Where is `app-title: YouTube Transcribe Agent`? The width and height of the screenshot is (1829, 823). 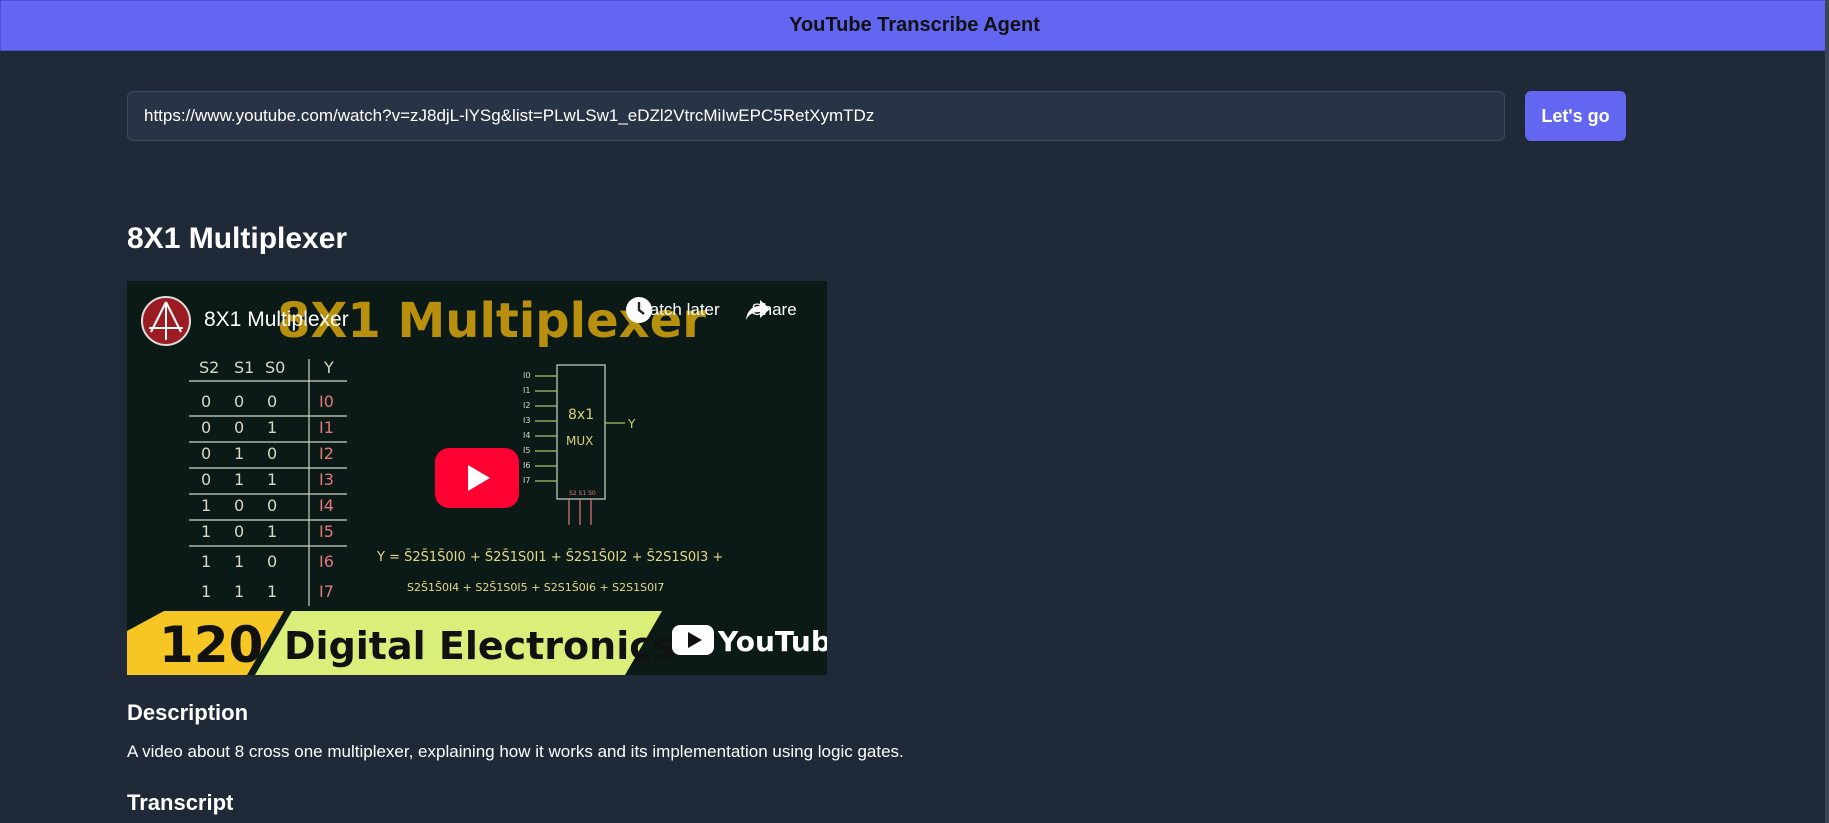 app-title: YouTube Transcribe Agent is located at coordinates (914, 25).